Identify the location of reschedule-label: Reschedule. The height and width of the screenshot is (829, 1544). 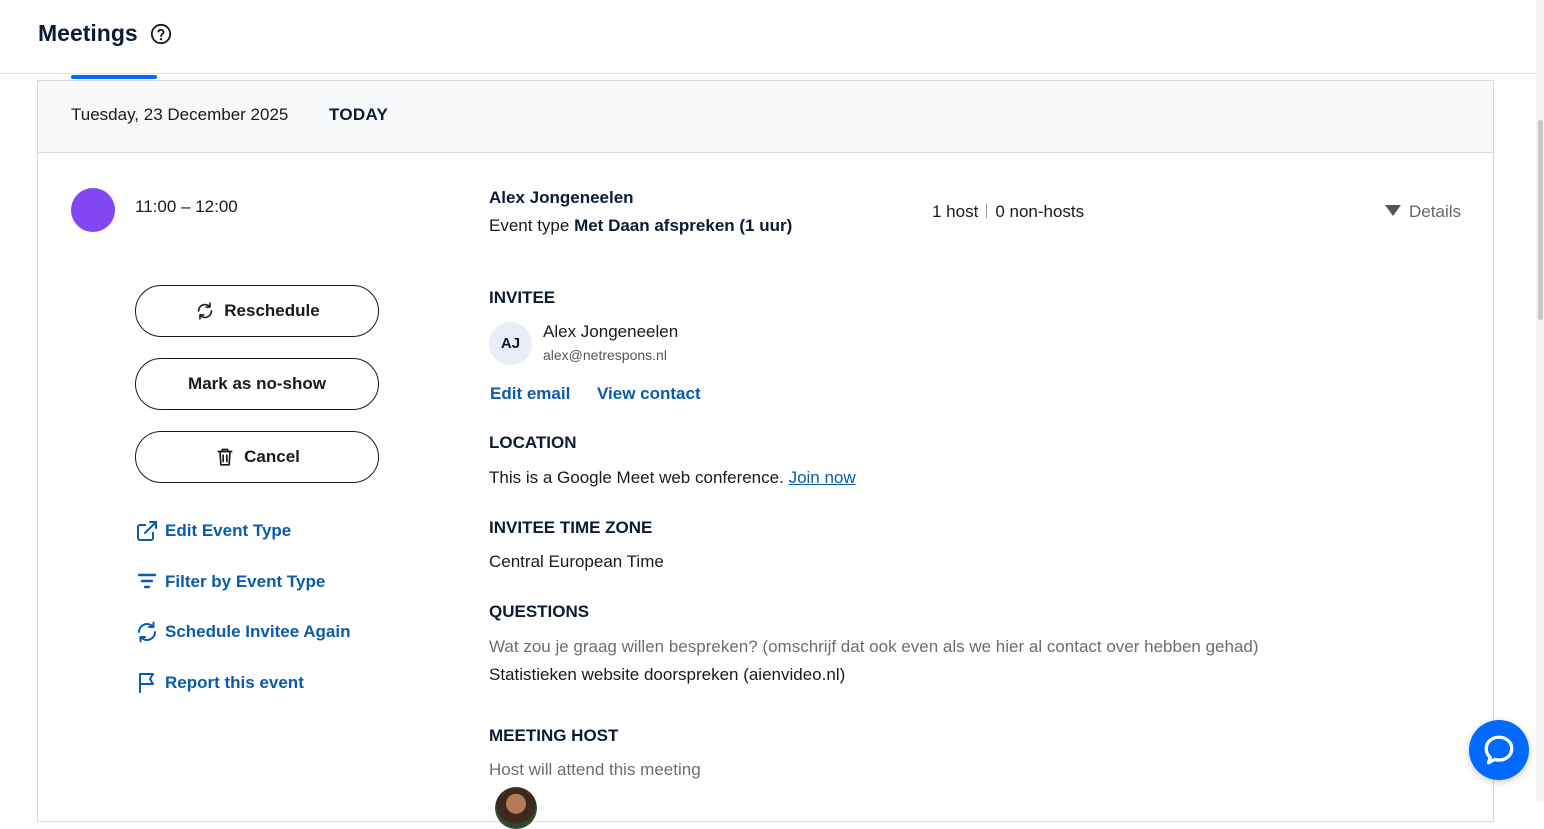
(272, 310).